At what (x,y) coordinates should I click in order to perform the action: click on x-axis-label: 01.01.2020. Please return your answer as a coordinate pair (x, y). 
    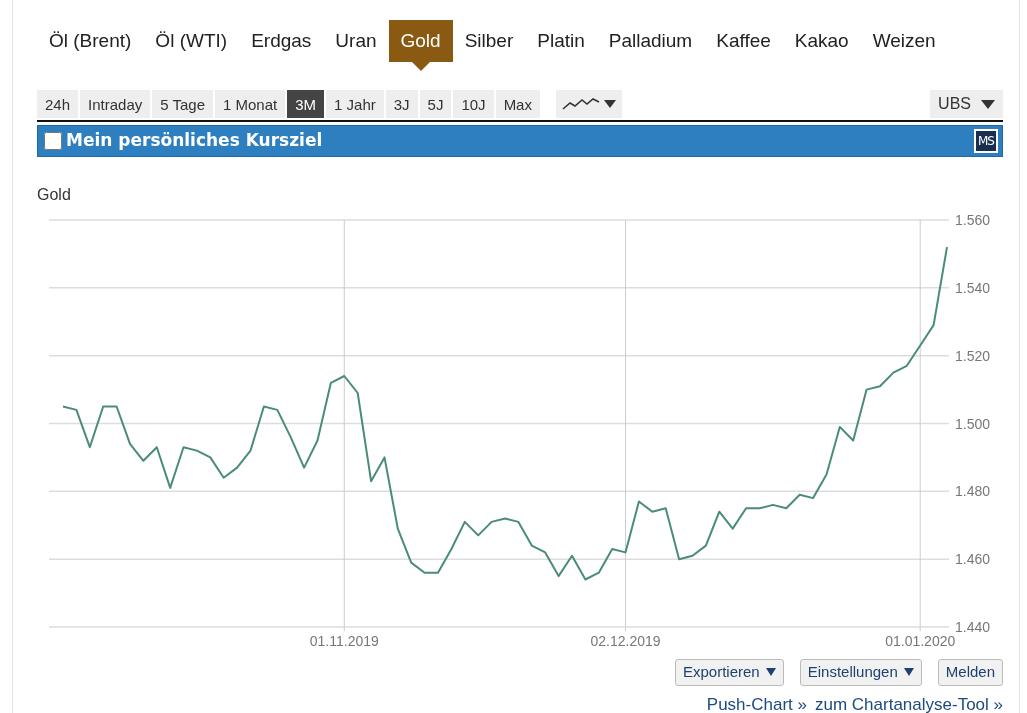
    Looking at the image, I should click on (920, 641).